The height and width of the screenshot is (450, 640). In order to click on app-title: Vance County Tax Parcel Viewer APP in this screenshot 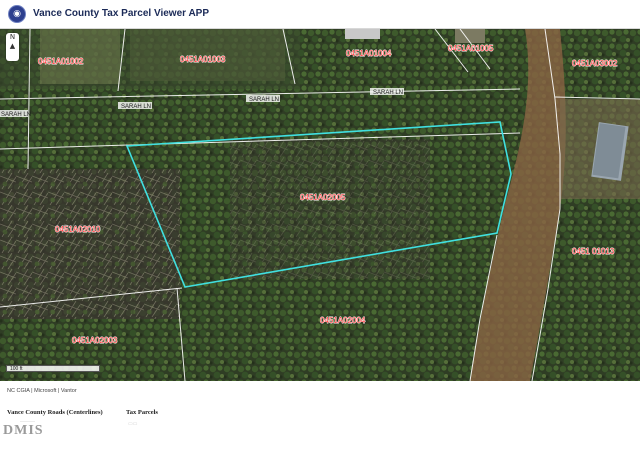, I will do `click(121, 13)`.